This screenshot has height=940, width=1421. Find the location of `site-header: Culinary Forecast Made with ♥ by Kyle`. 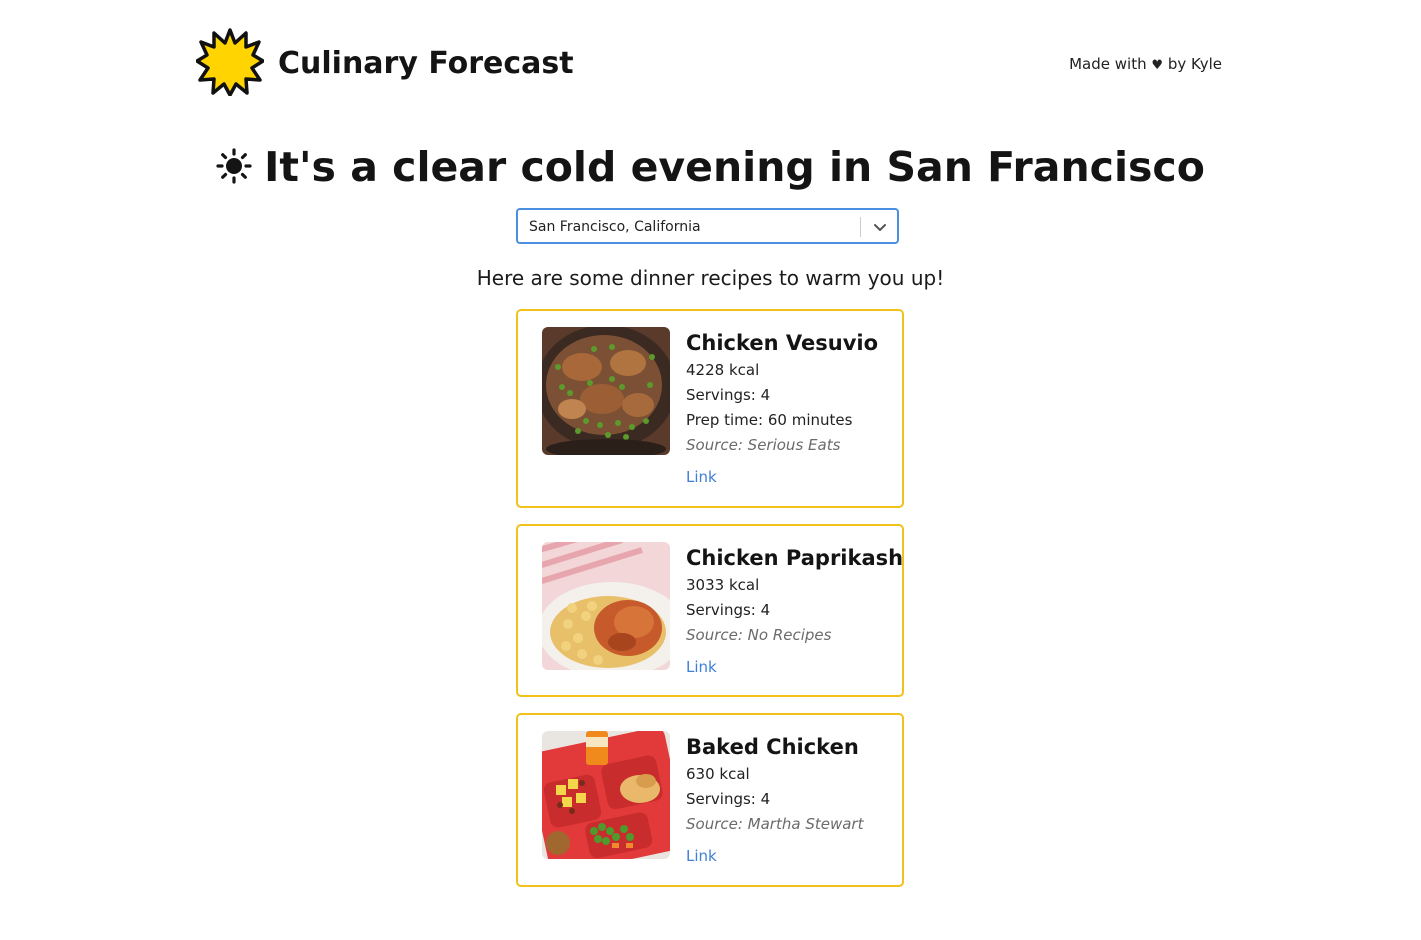

site-header: Culinary Forecast Made with ♥ by Kyle is located at coordinates (711, 63).